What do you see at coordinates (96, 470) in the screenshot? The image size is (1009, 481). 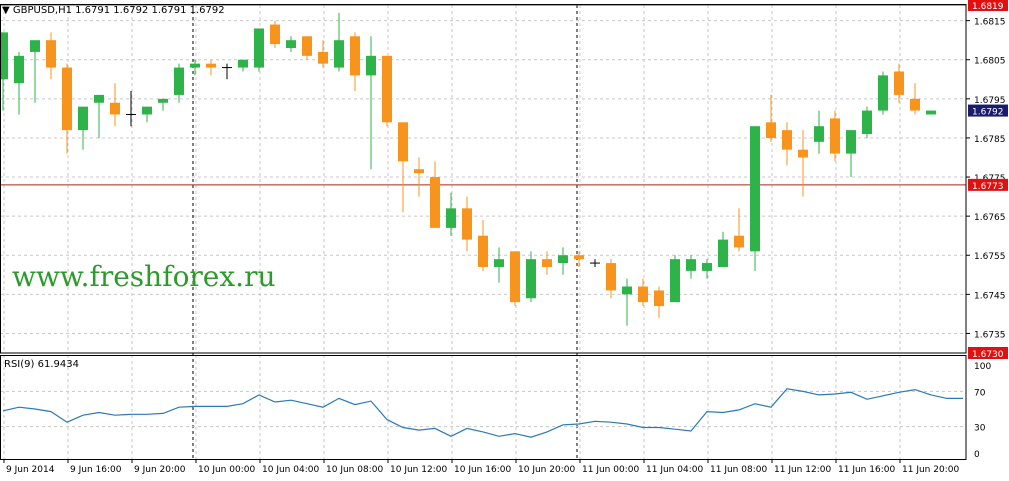 I see `time-tick-label: 9 Jun 16:00` at bounding box center [96, 470].